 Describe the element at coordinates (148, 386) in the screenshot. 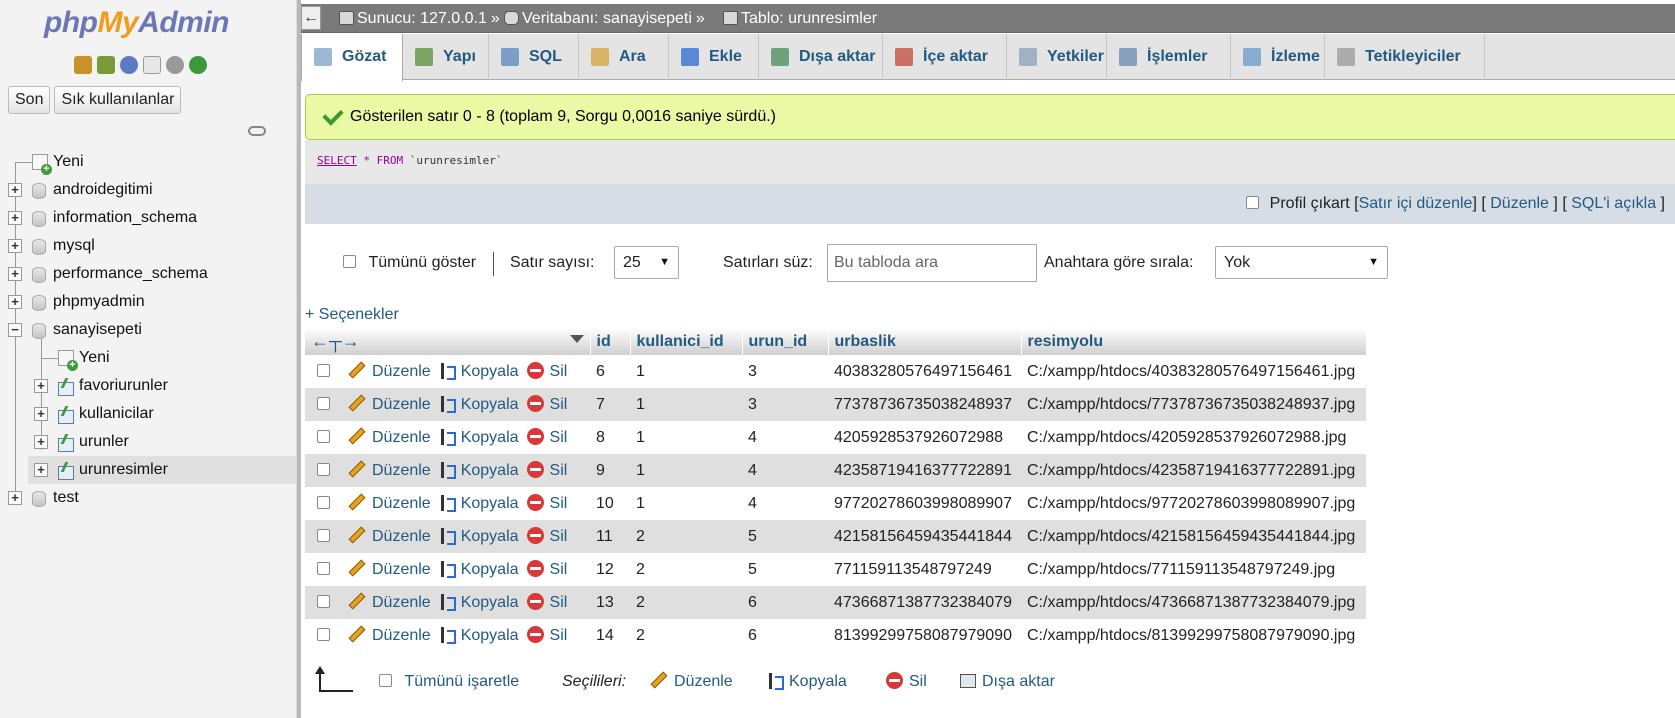

I see `tree-item-favoriurunler: + favoriurunler` at that location.